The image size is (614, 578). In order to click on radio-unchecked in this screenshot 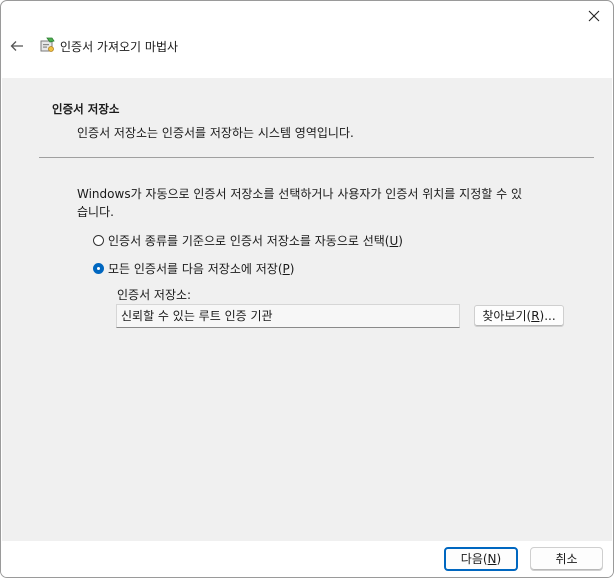, I will do `click(98, 240)`.